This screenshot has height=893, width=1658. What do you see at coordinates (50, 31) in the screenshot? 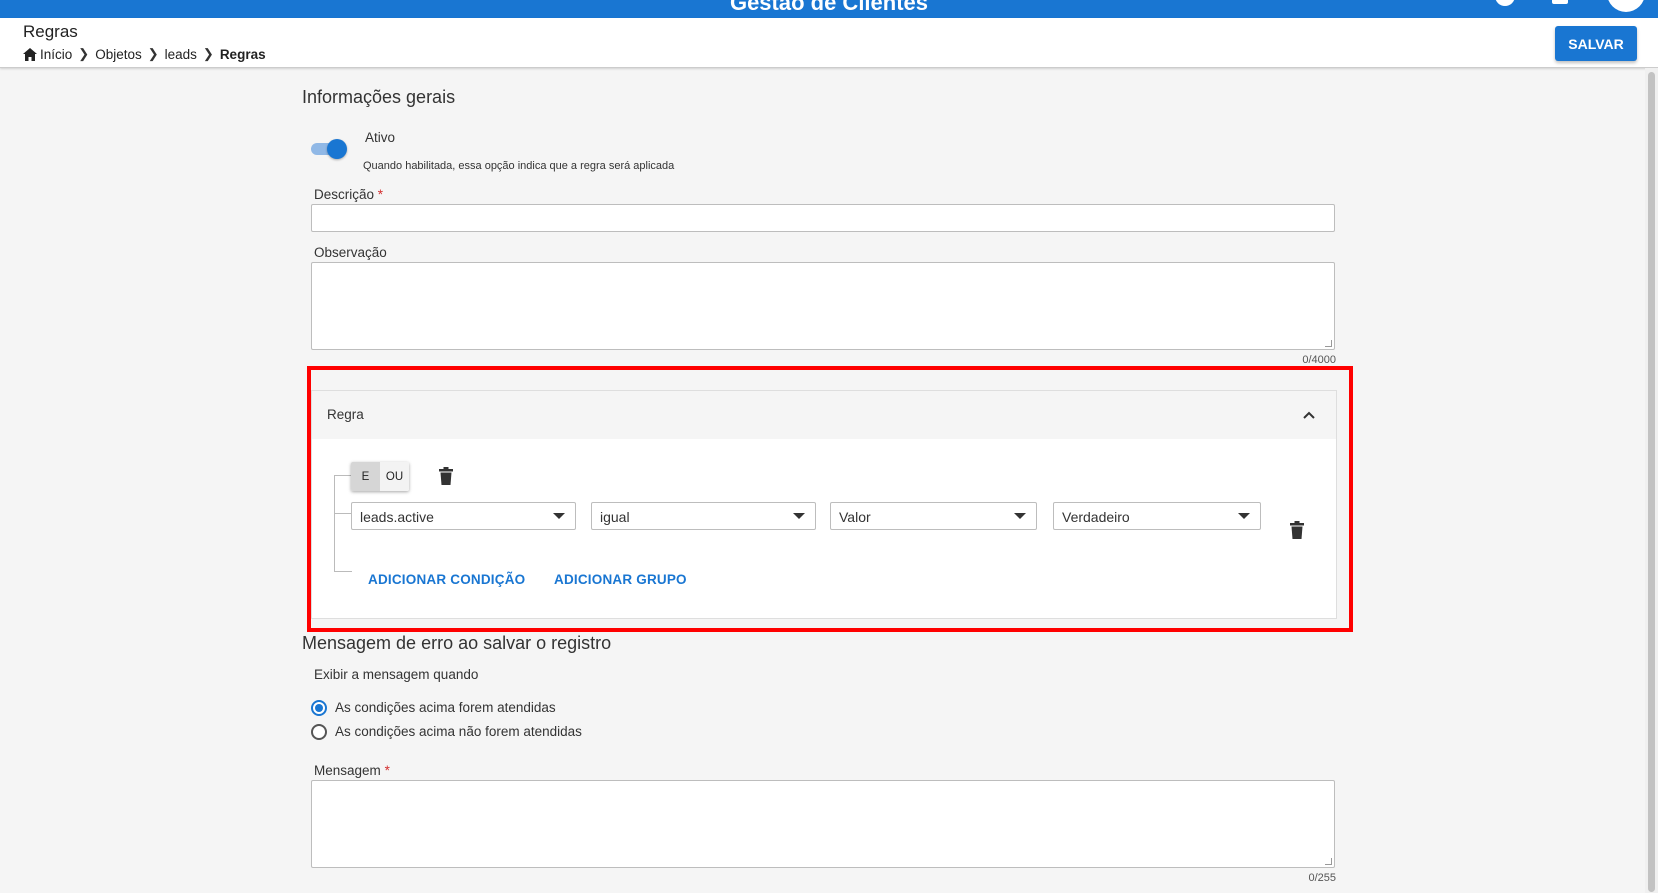
I see `page-title: Regras` at bounding box center [50, 31].